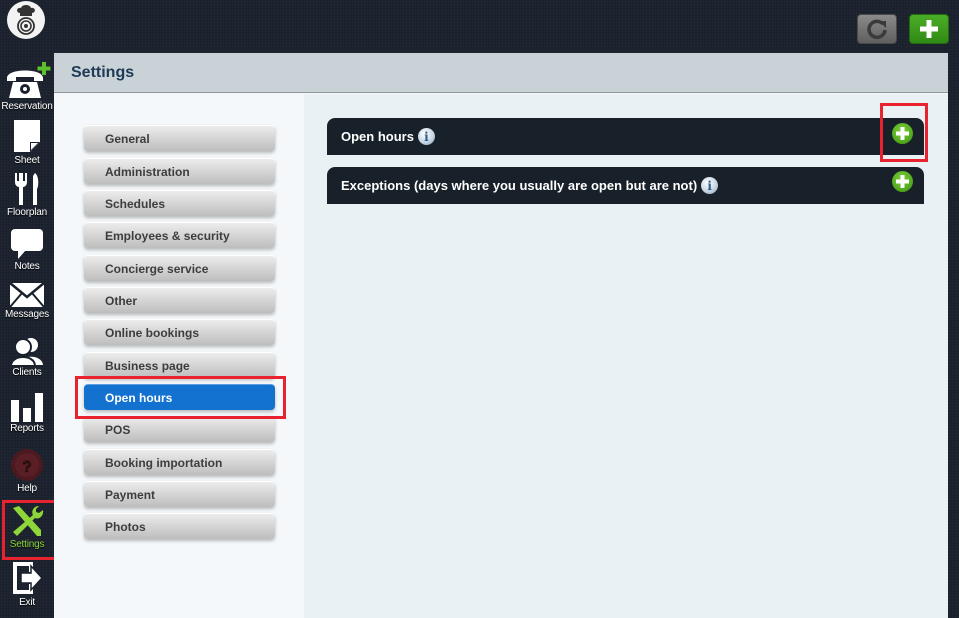  What do you see at coordinates (27, 106) in the screenshot?
I see `sidebar-item-label: Reservation` at bounding box center [27, 106].